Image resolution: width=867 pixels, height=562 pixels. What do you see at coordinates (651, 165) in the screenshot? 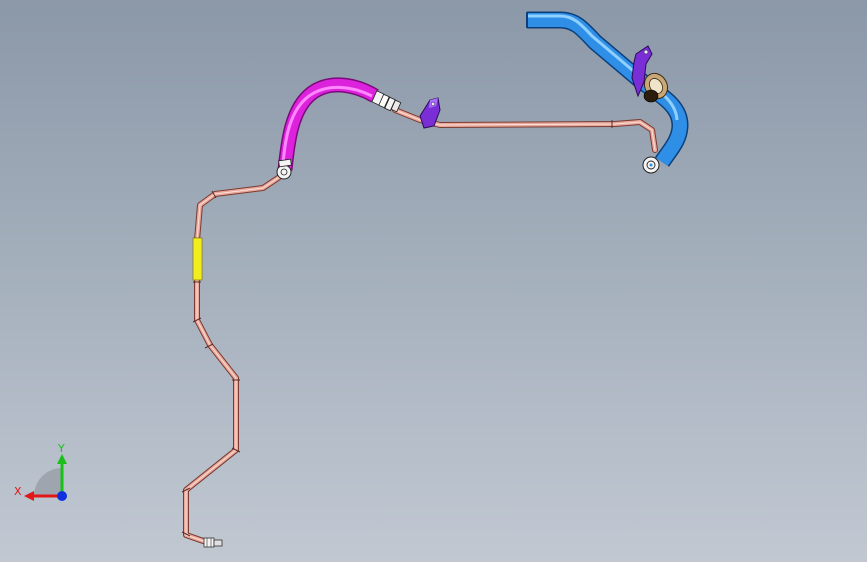
I see `pipe-end-fitting` at bounding box center [651, 165].